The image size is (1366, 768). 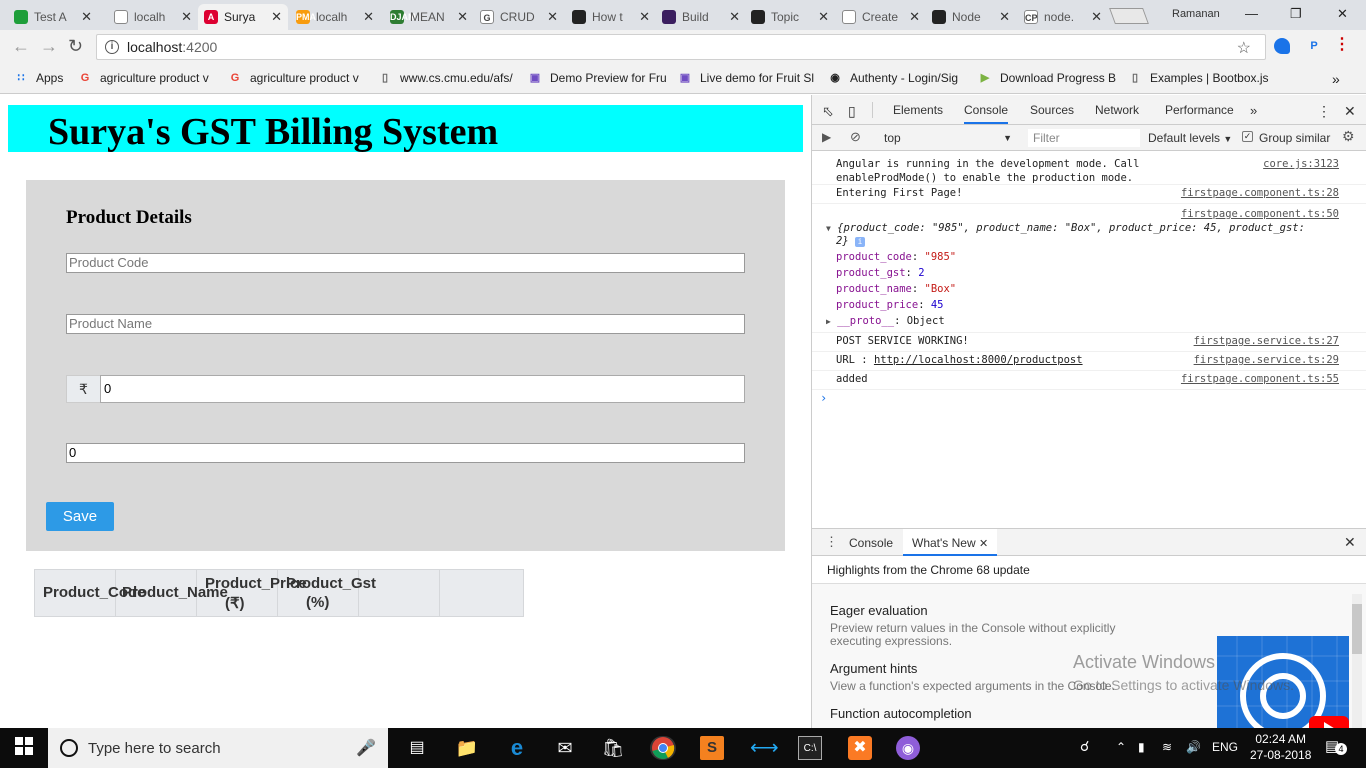 What do you see at coordinates (1350, 542) in the screenshot?
I see `close-drawer-icon: ✕` at bounding box center [1350, 542].